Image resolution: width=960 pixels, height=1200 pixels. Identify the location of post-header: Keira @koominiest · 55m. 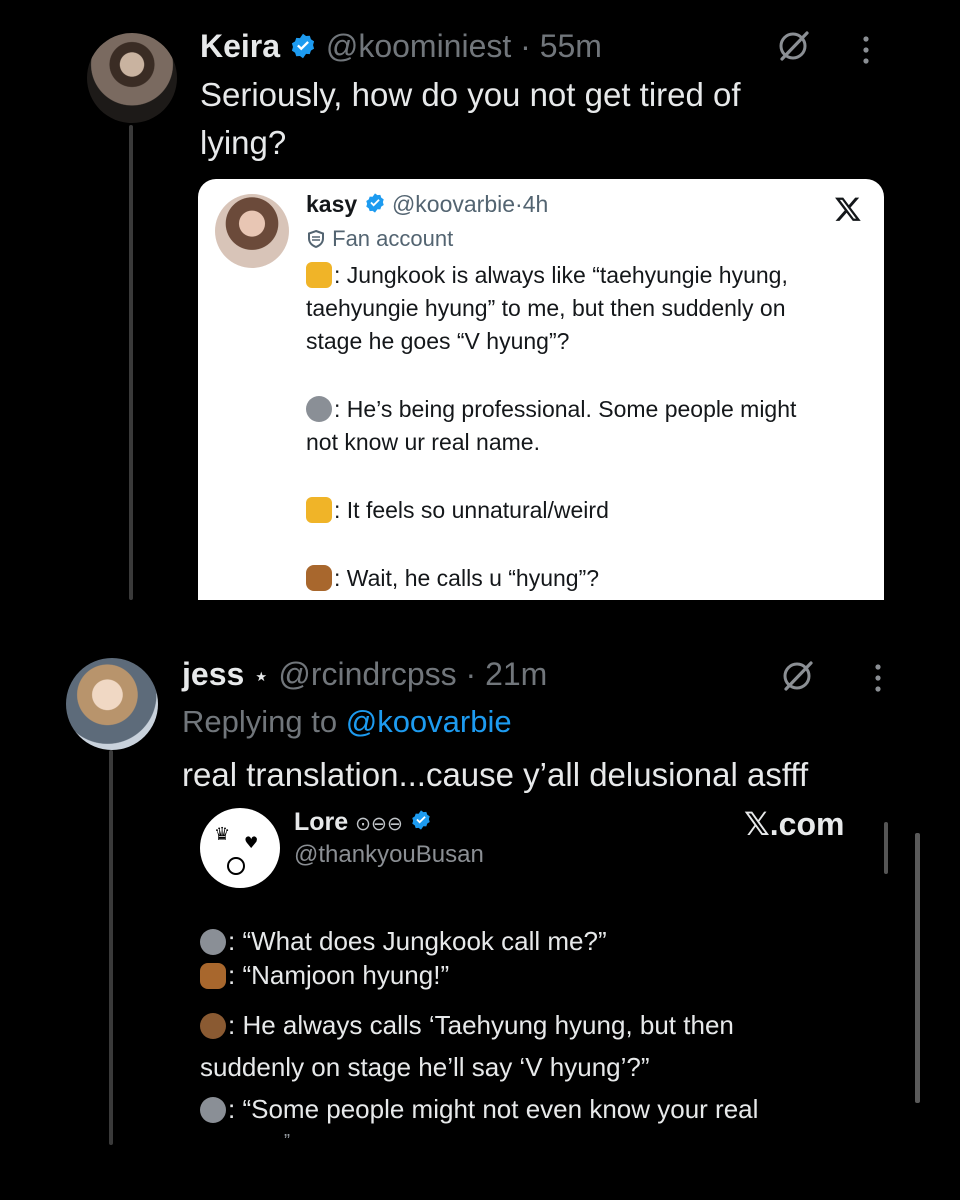
(401, 47).